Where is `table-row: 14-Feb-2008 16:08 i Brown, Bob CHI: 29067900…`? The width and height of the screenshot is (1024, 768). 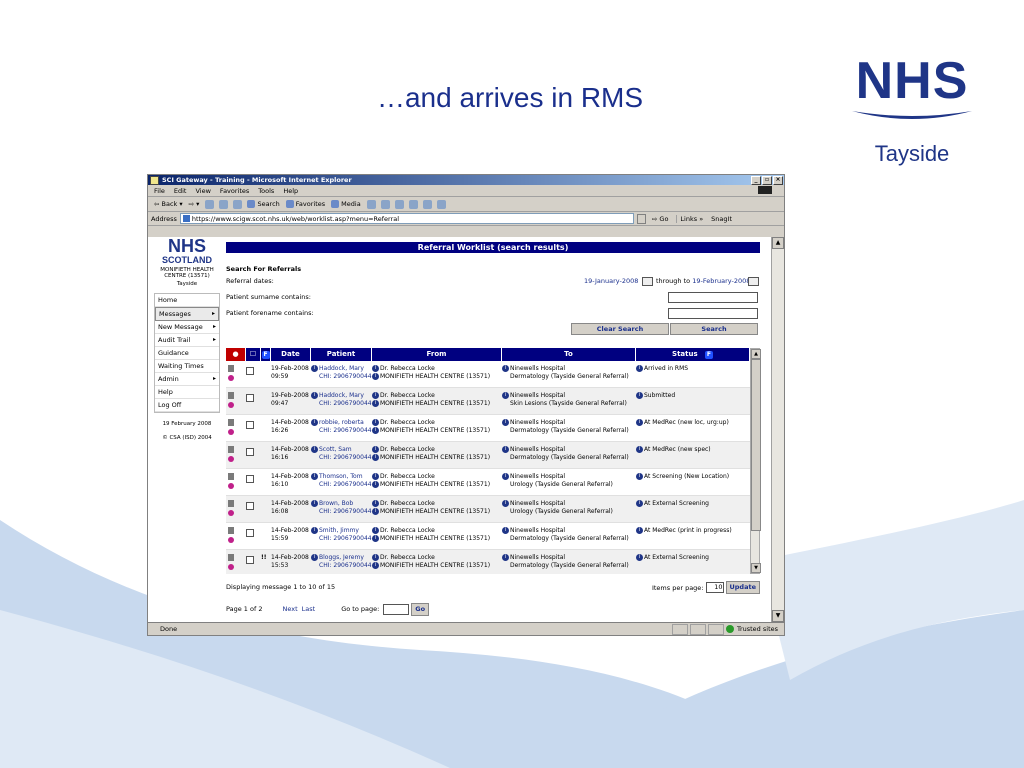 table-row: 14-Feb-2008 16:08 i Brown, Bob CHI: 29067900… is located at coordinates (488, 509).